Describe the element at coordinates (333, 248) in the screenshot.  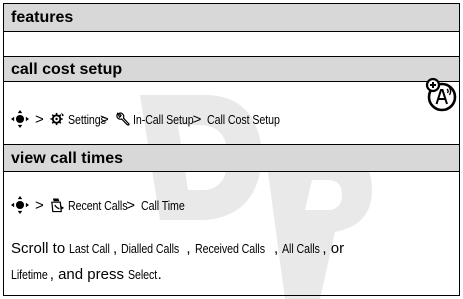
I see `text-part: , or` at that location.